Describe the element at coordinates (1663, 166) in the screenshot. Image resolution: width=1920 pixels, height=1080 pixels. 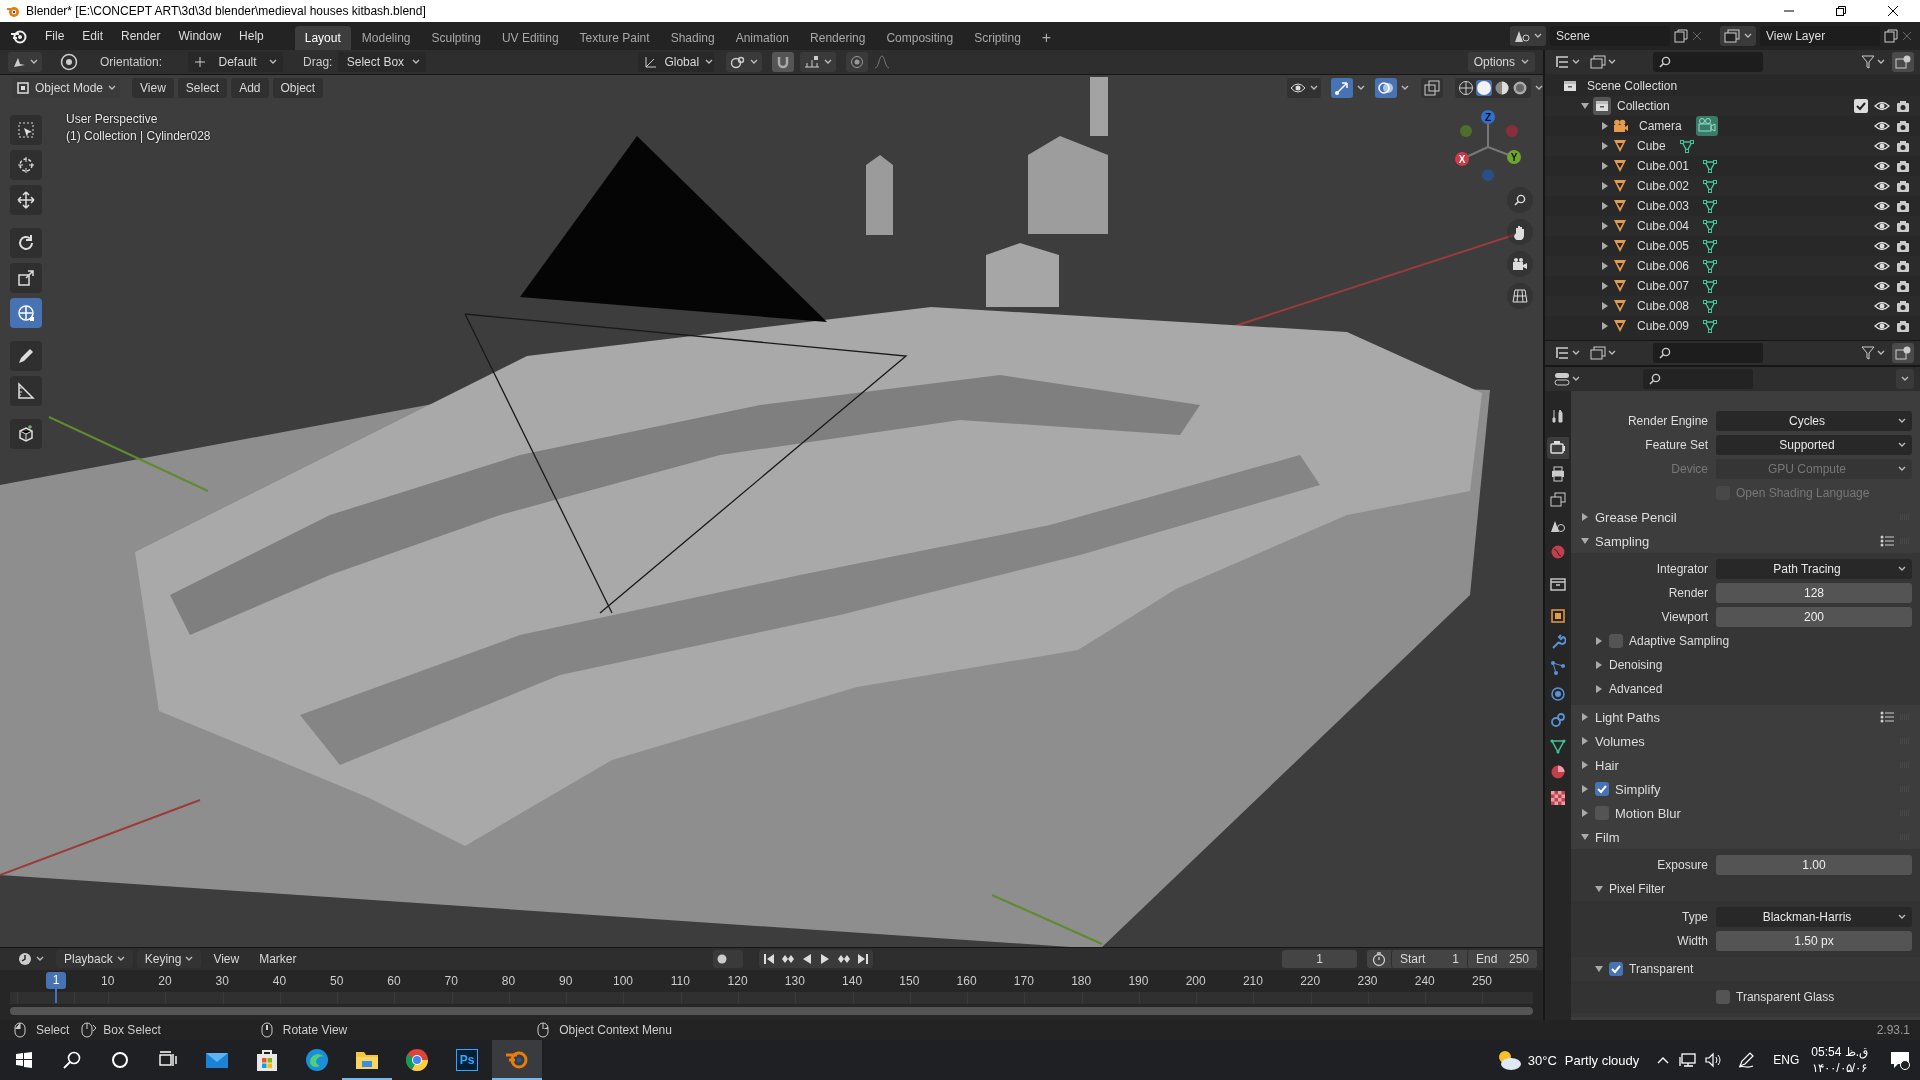
I see `object-name: Cube.001` at that location.